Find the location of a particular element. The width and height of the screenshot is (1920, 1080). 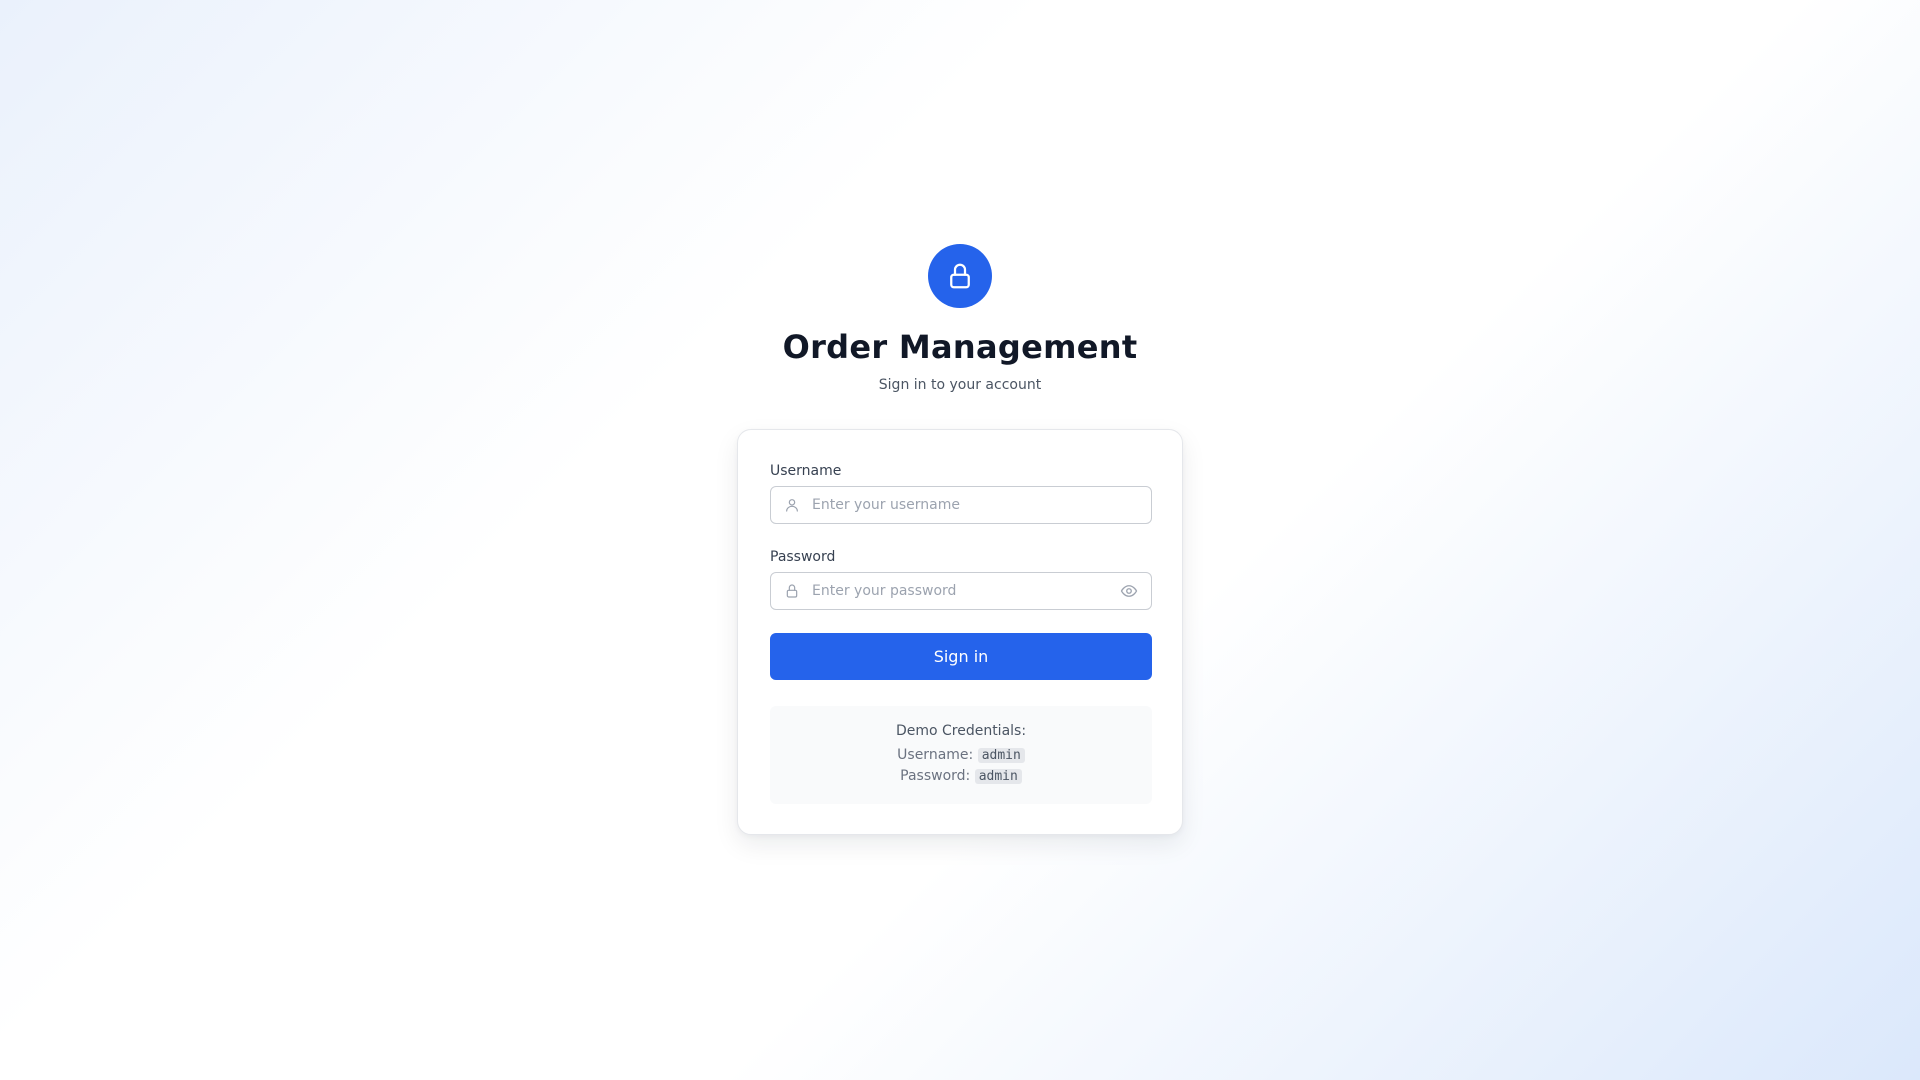

page-title: Order Management is located at coordinates (960, 347).